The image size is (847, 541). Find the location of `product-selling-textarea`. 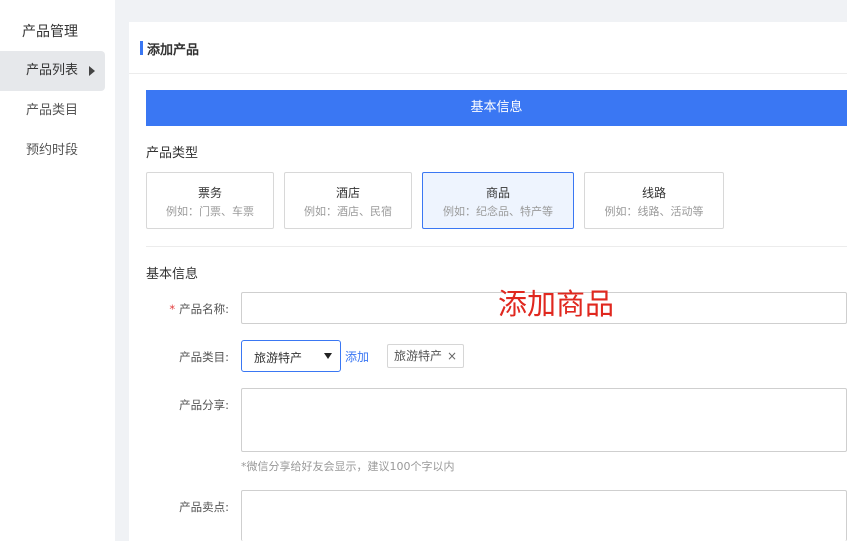

product-selling-textarea is located at coordinates (544, 515).